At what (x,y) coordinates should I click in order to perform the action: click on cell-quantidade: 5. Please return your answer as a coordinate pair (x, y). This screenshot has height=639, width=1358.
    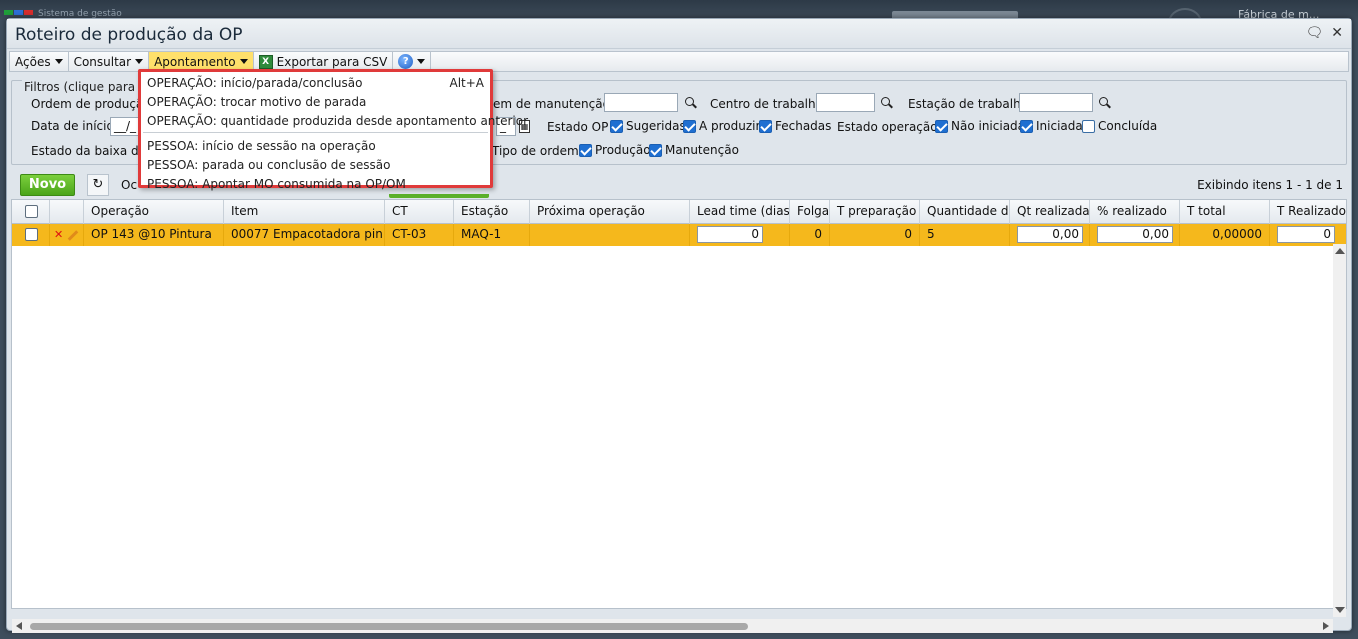
    Looking at the image, I should click on (965, 235).